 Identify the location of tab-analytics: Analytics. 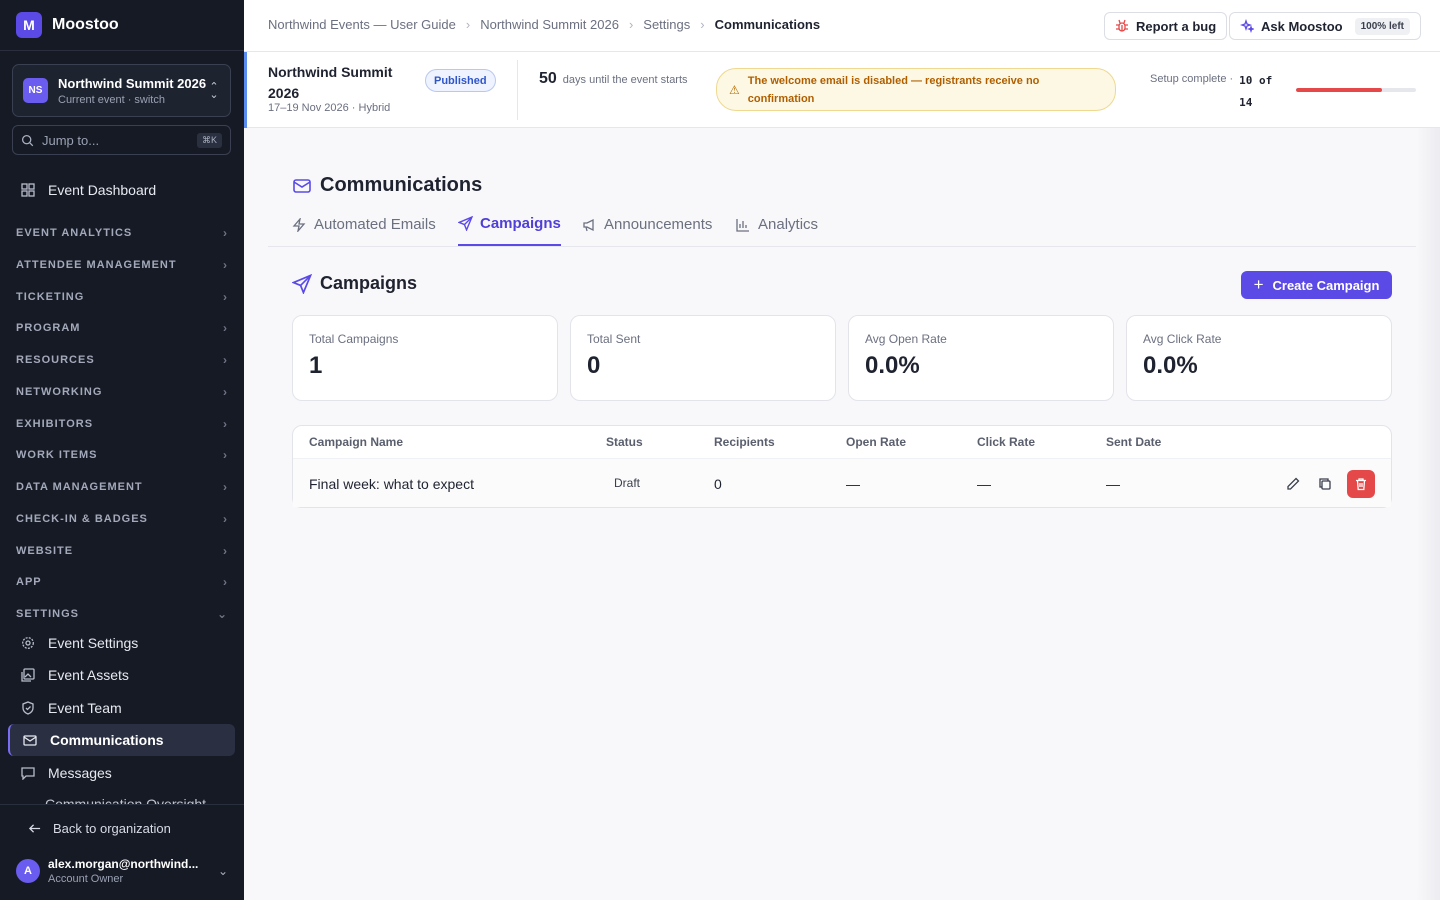
(777, 224).